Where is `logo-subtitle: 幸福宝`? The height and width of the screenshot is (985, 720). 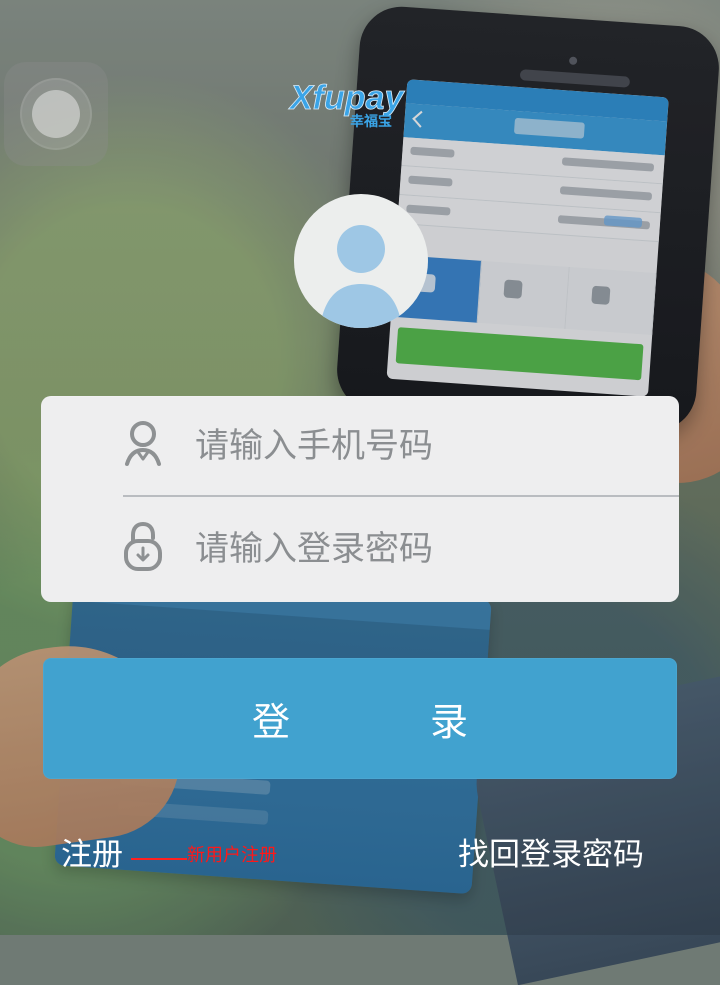
logo-subtitle: 幸福宝 is located at coordinates (371, 121).